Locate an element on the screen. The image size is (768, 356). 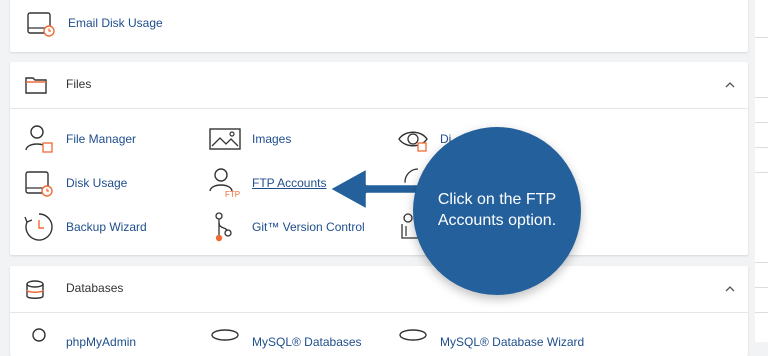
folder-icon is located at coordinates (36, 85).